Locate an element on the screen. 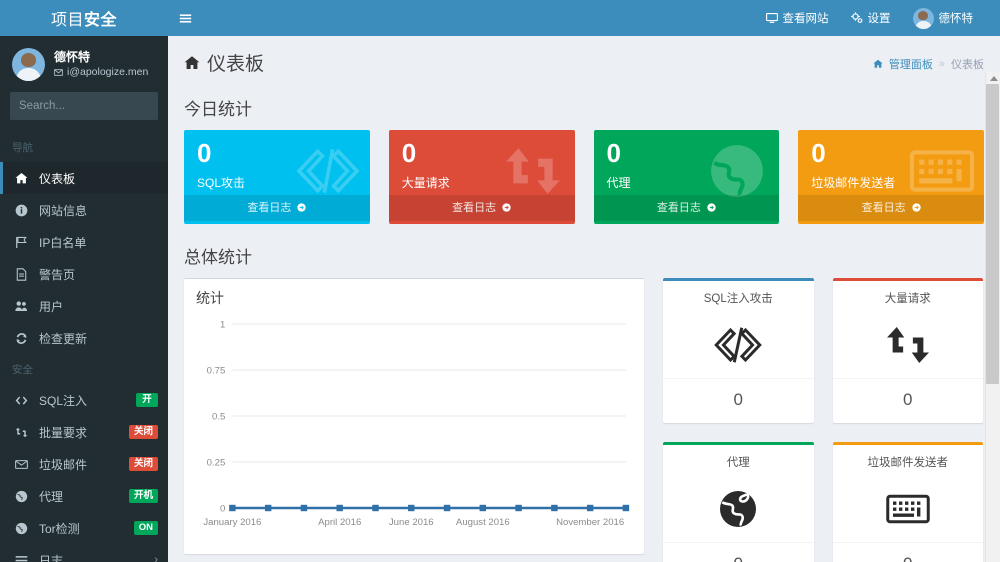 This screenshot has width=1000, height=562. bars-icon is located at coordinates (23, 558).